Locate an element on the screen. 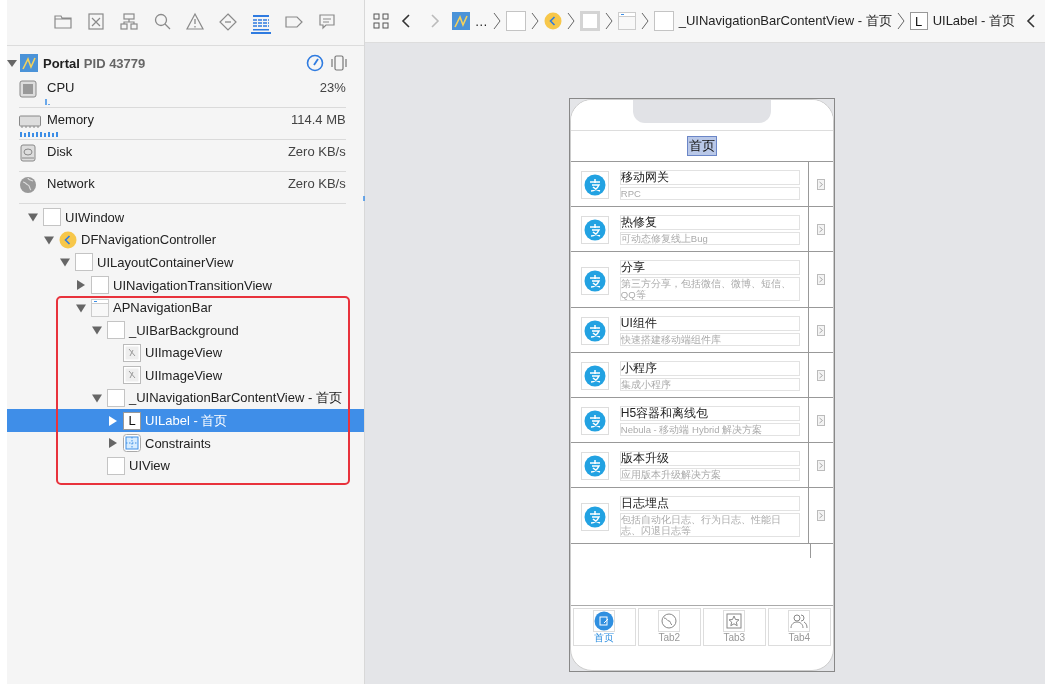  gauge-label: Disk is located at coordinates (60, 152).